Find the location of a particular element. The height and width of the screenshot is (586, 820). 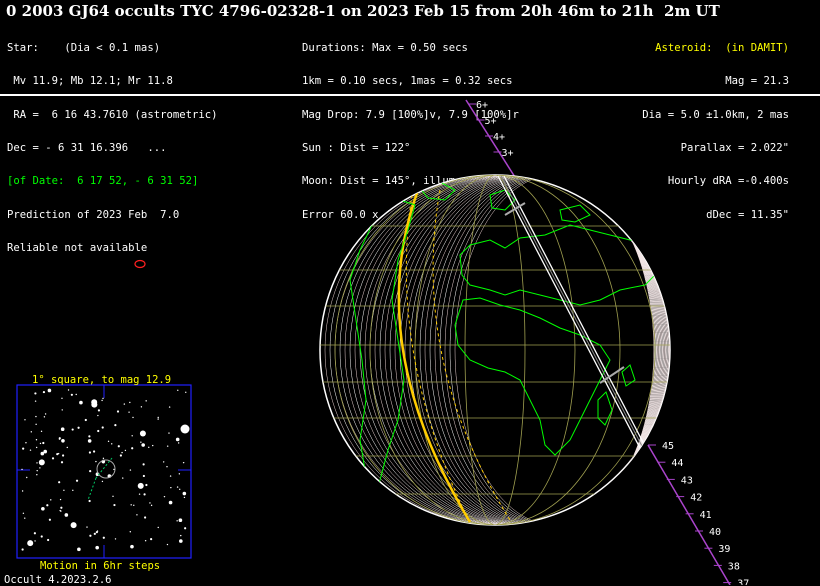

field-stars is located at coordinates (105, 470).